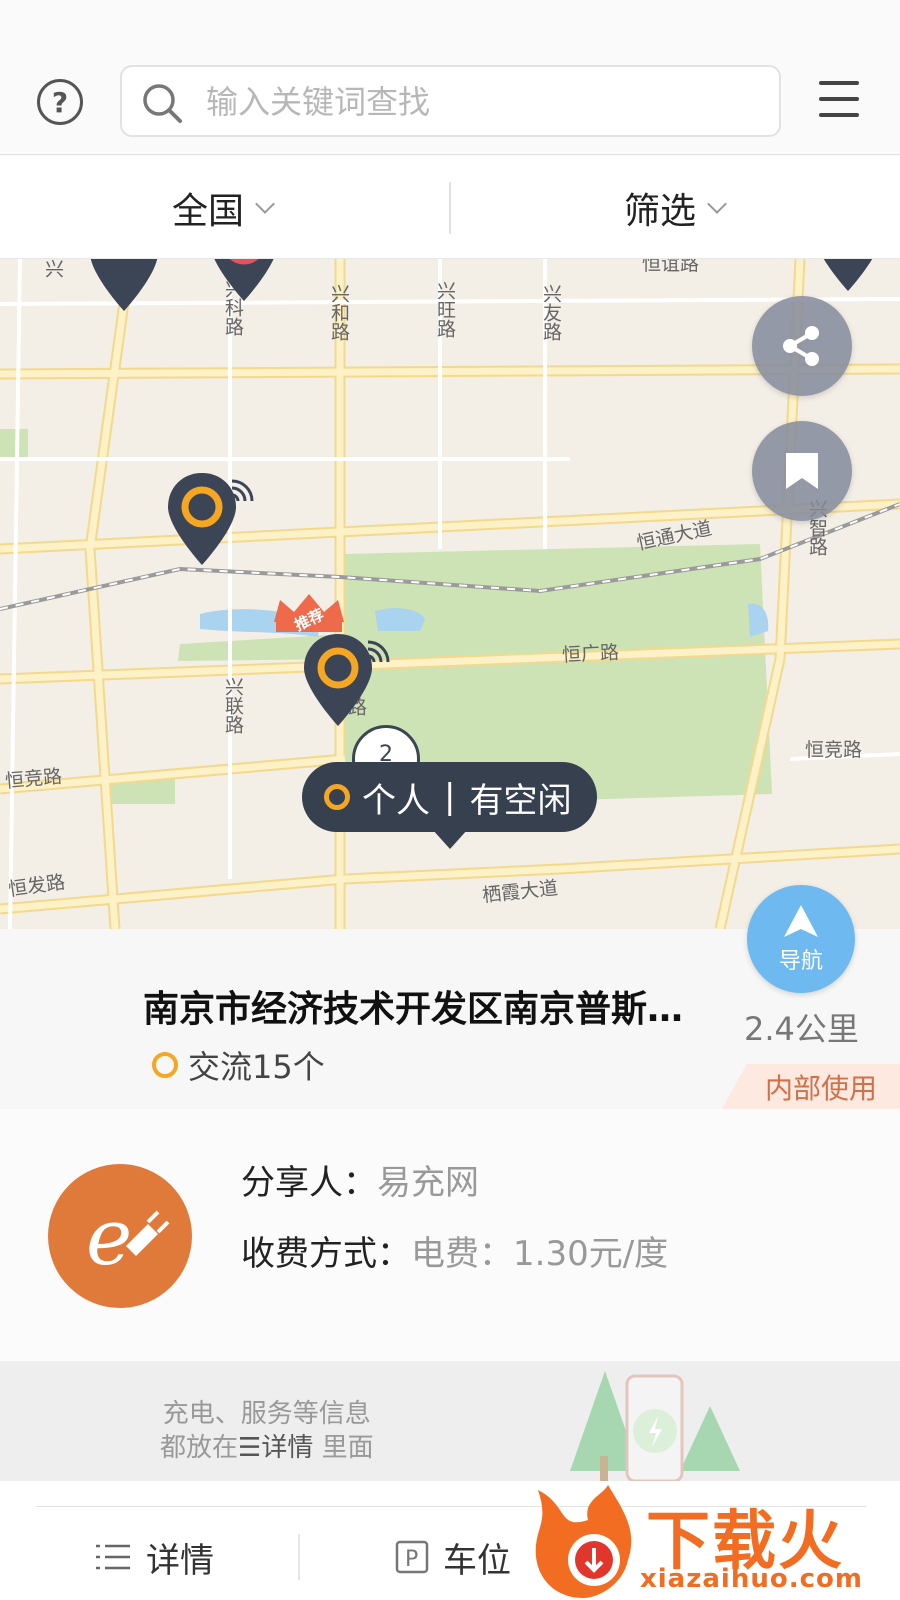 The image size is (900, 1600). I want to click on filter-label: 筛选, so click(660, 211).